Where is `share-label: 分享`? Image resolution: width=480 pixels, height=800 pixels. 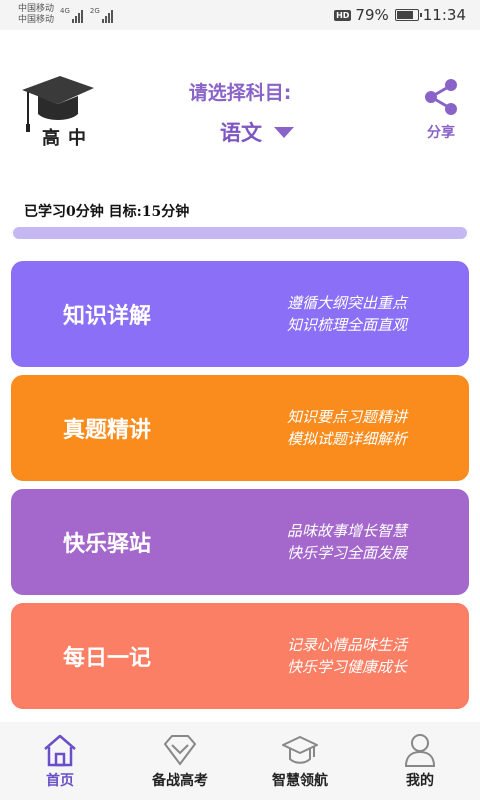
share-label: 分享 is located at coordinates (441, 133).